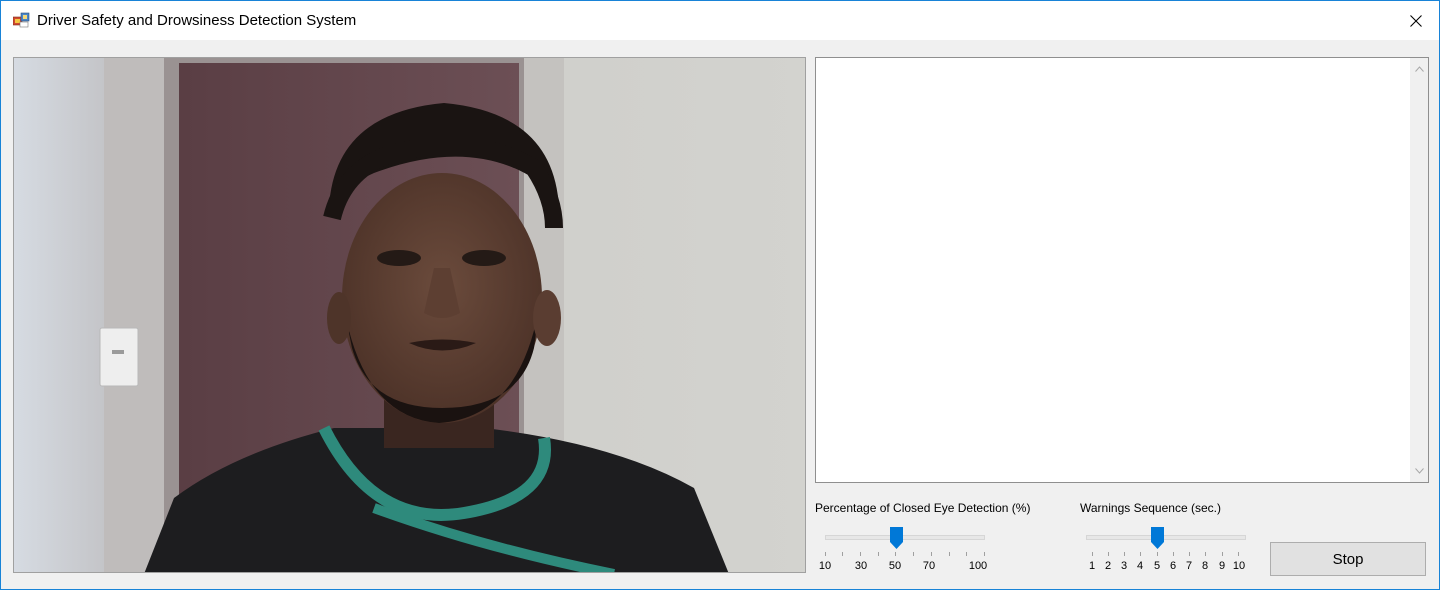  Describe the element at coordinates (978, 566) in the screenshot. I see `closed-eye-tick-label: 100` at that location.